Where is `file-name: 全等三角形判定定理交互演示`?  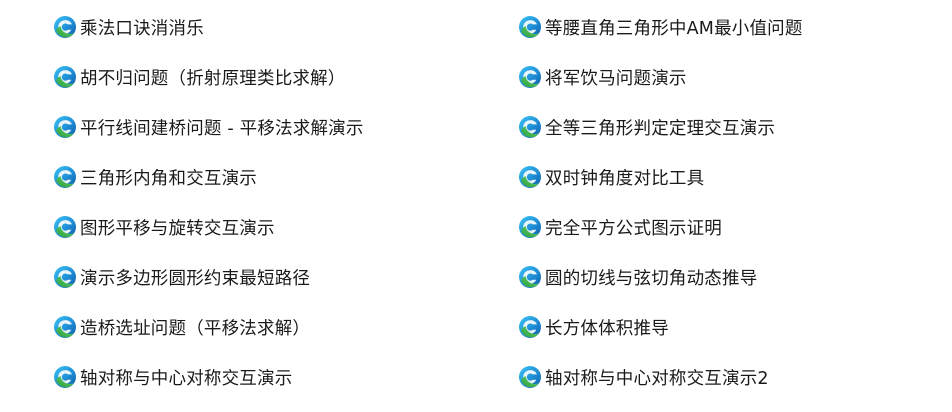 file-name: 全等三角形判定定理交互演示 is located at coordinates (660, 128).